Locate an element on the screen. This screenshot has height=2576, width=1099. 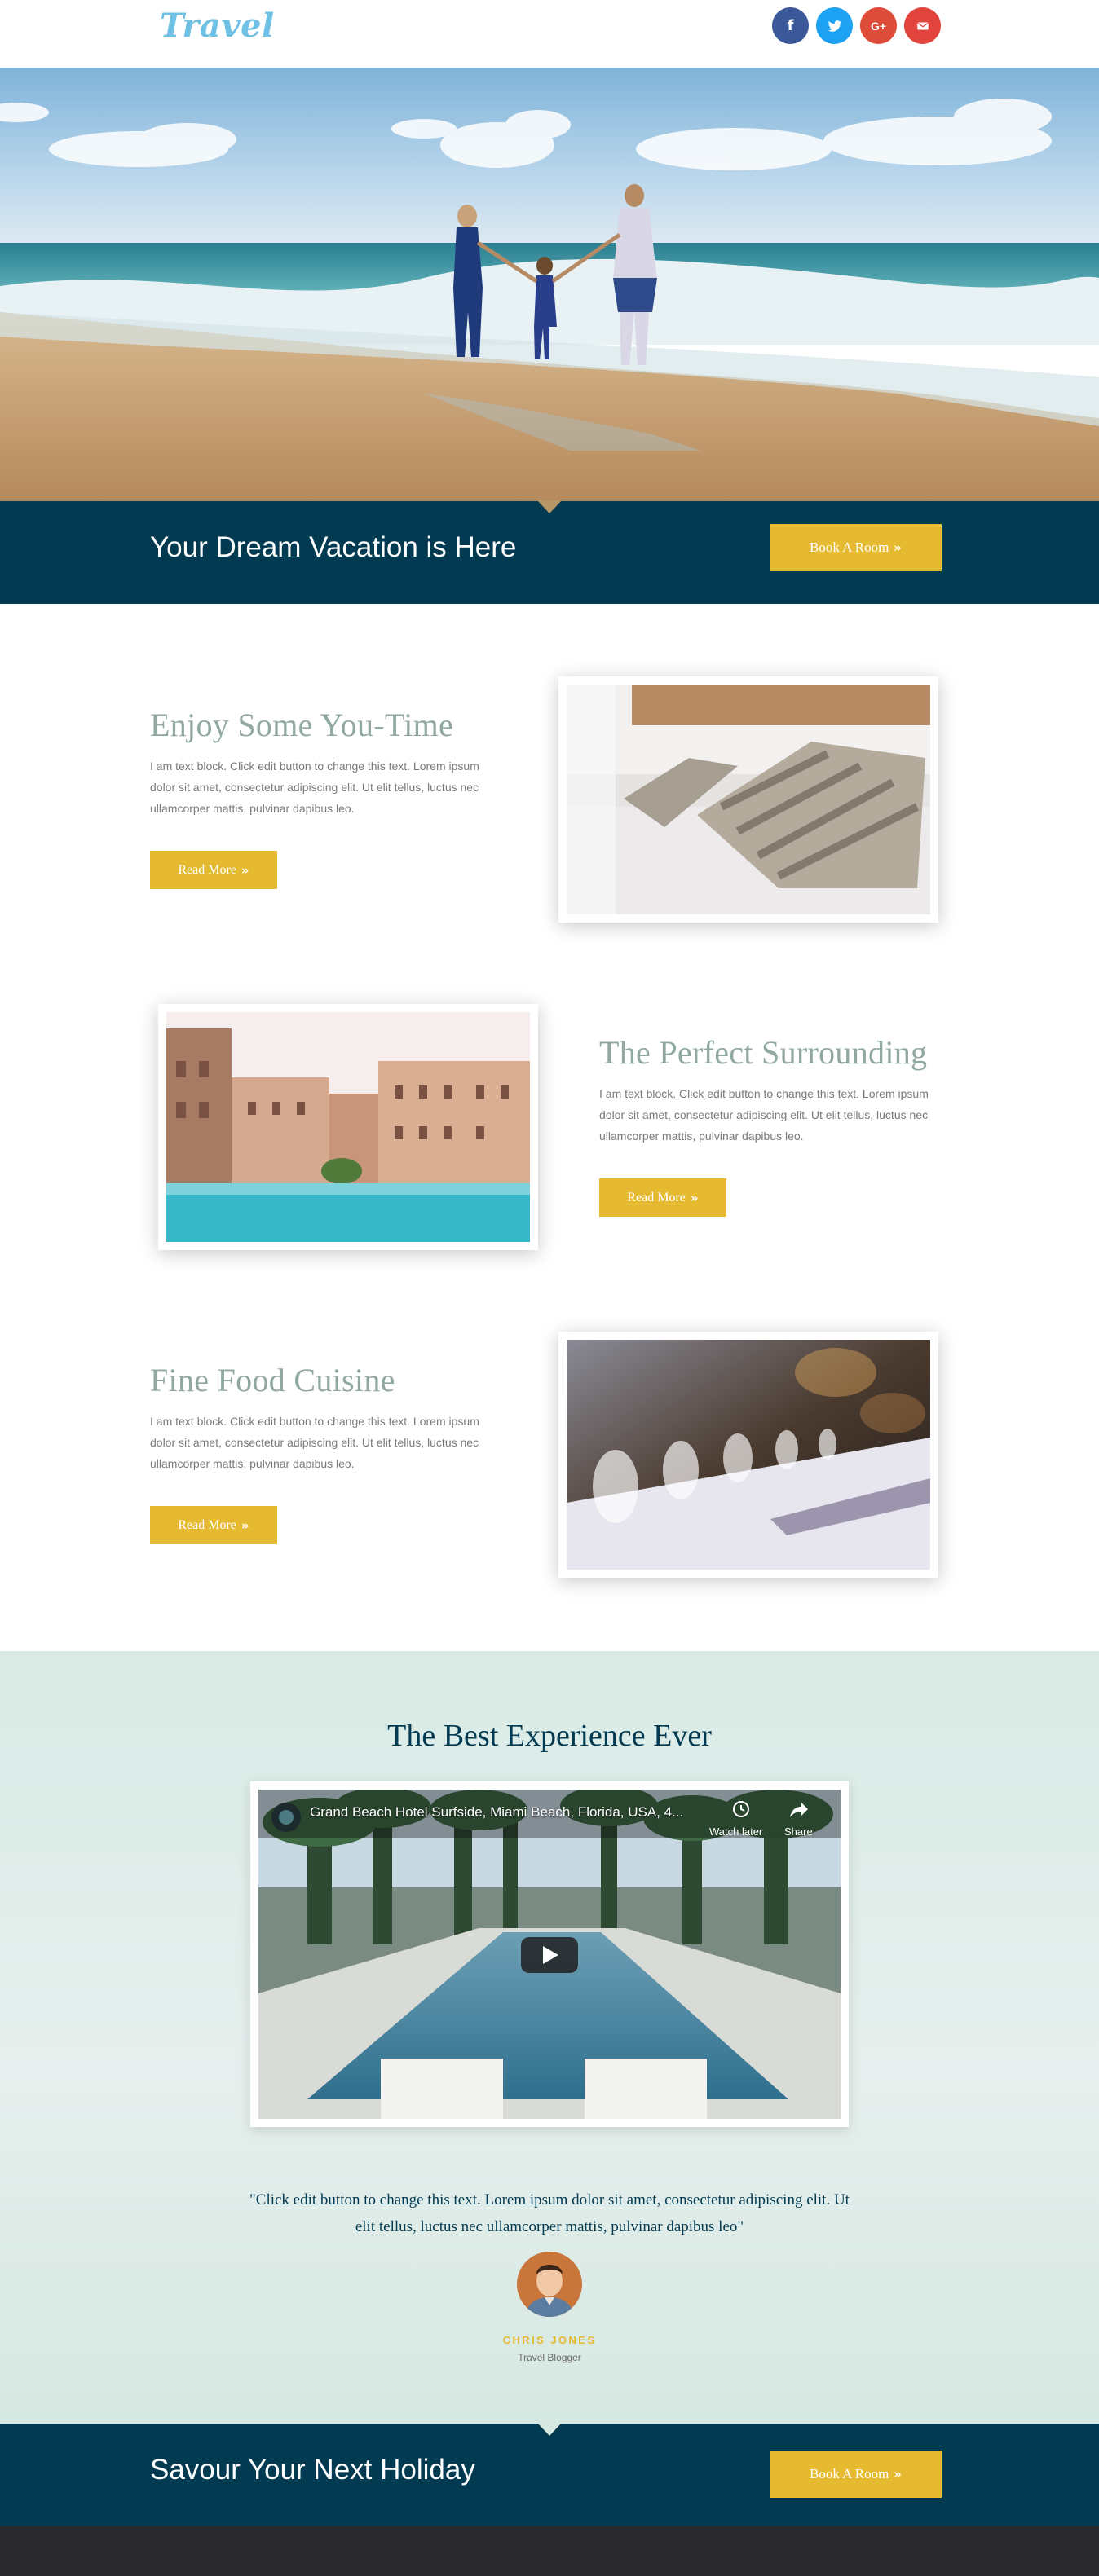
next-holiday-banner: Savour Your Next Holiday Book A Room » is located at coordinates (549, 2474).